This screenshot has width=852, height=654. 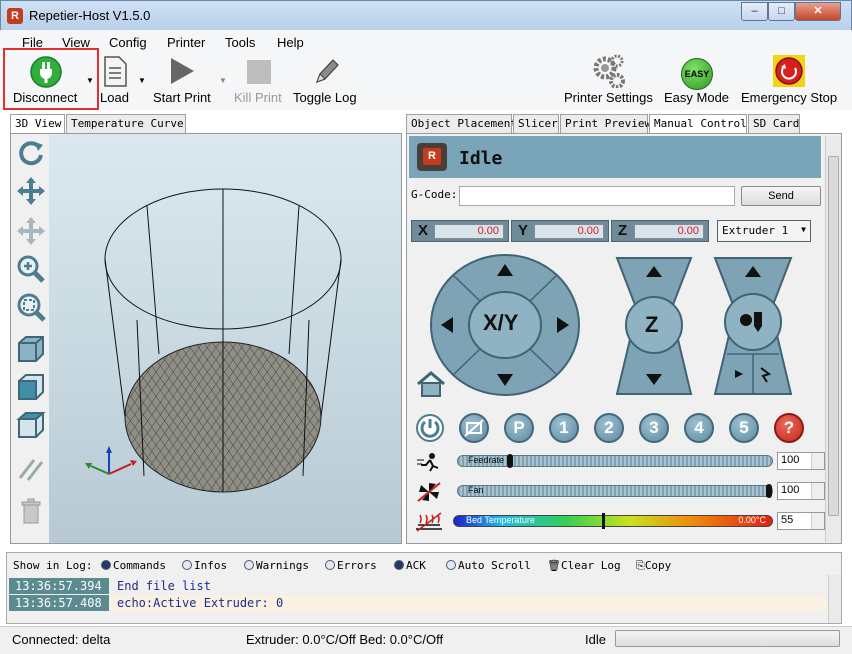 What do you see at coordinates (834, 599) in the screenshot?
I see `log-scrollbar` at bounding box center [834, 599].